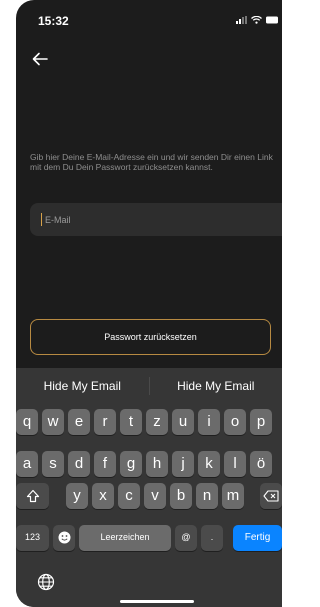 Image resolution: width=320 pixels, height=607 pixels. Describe the element at coordinates (32, 538) in the screenshot. I see `numbers-key: 123` at that location.